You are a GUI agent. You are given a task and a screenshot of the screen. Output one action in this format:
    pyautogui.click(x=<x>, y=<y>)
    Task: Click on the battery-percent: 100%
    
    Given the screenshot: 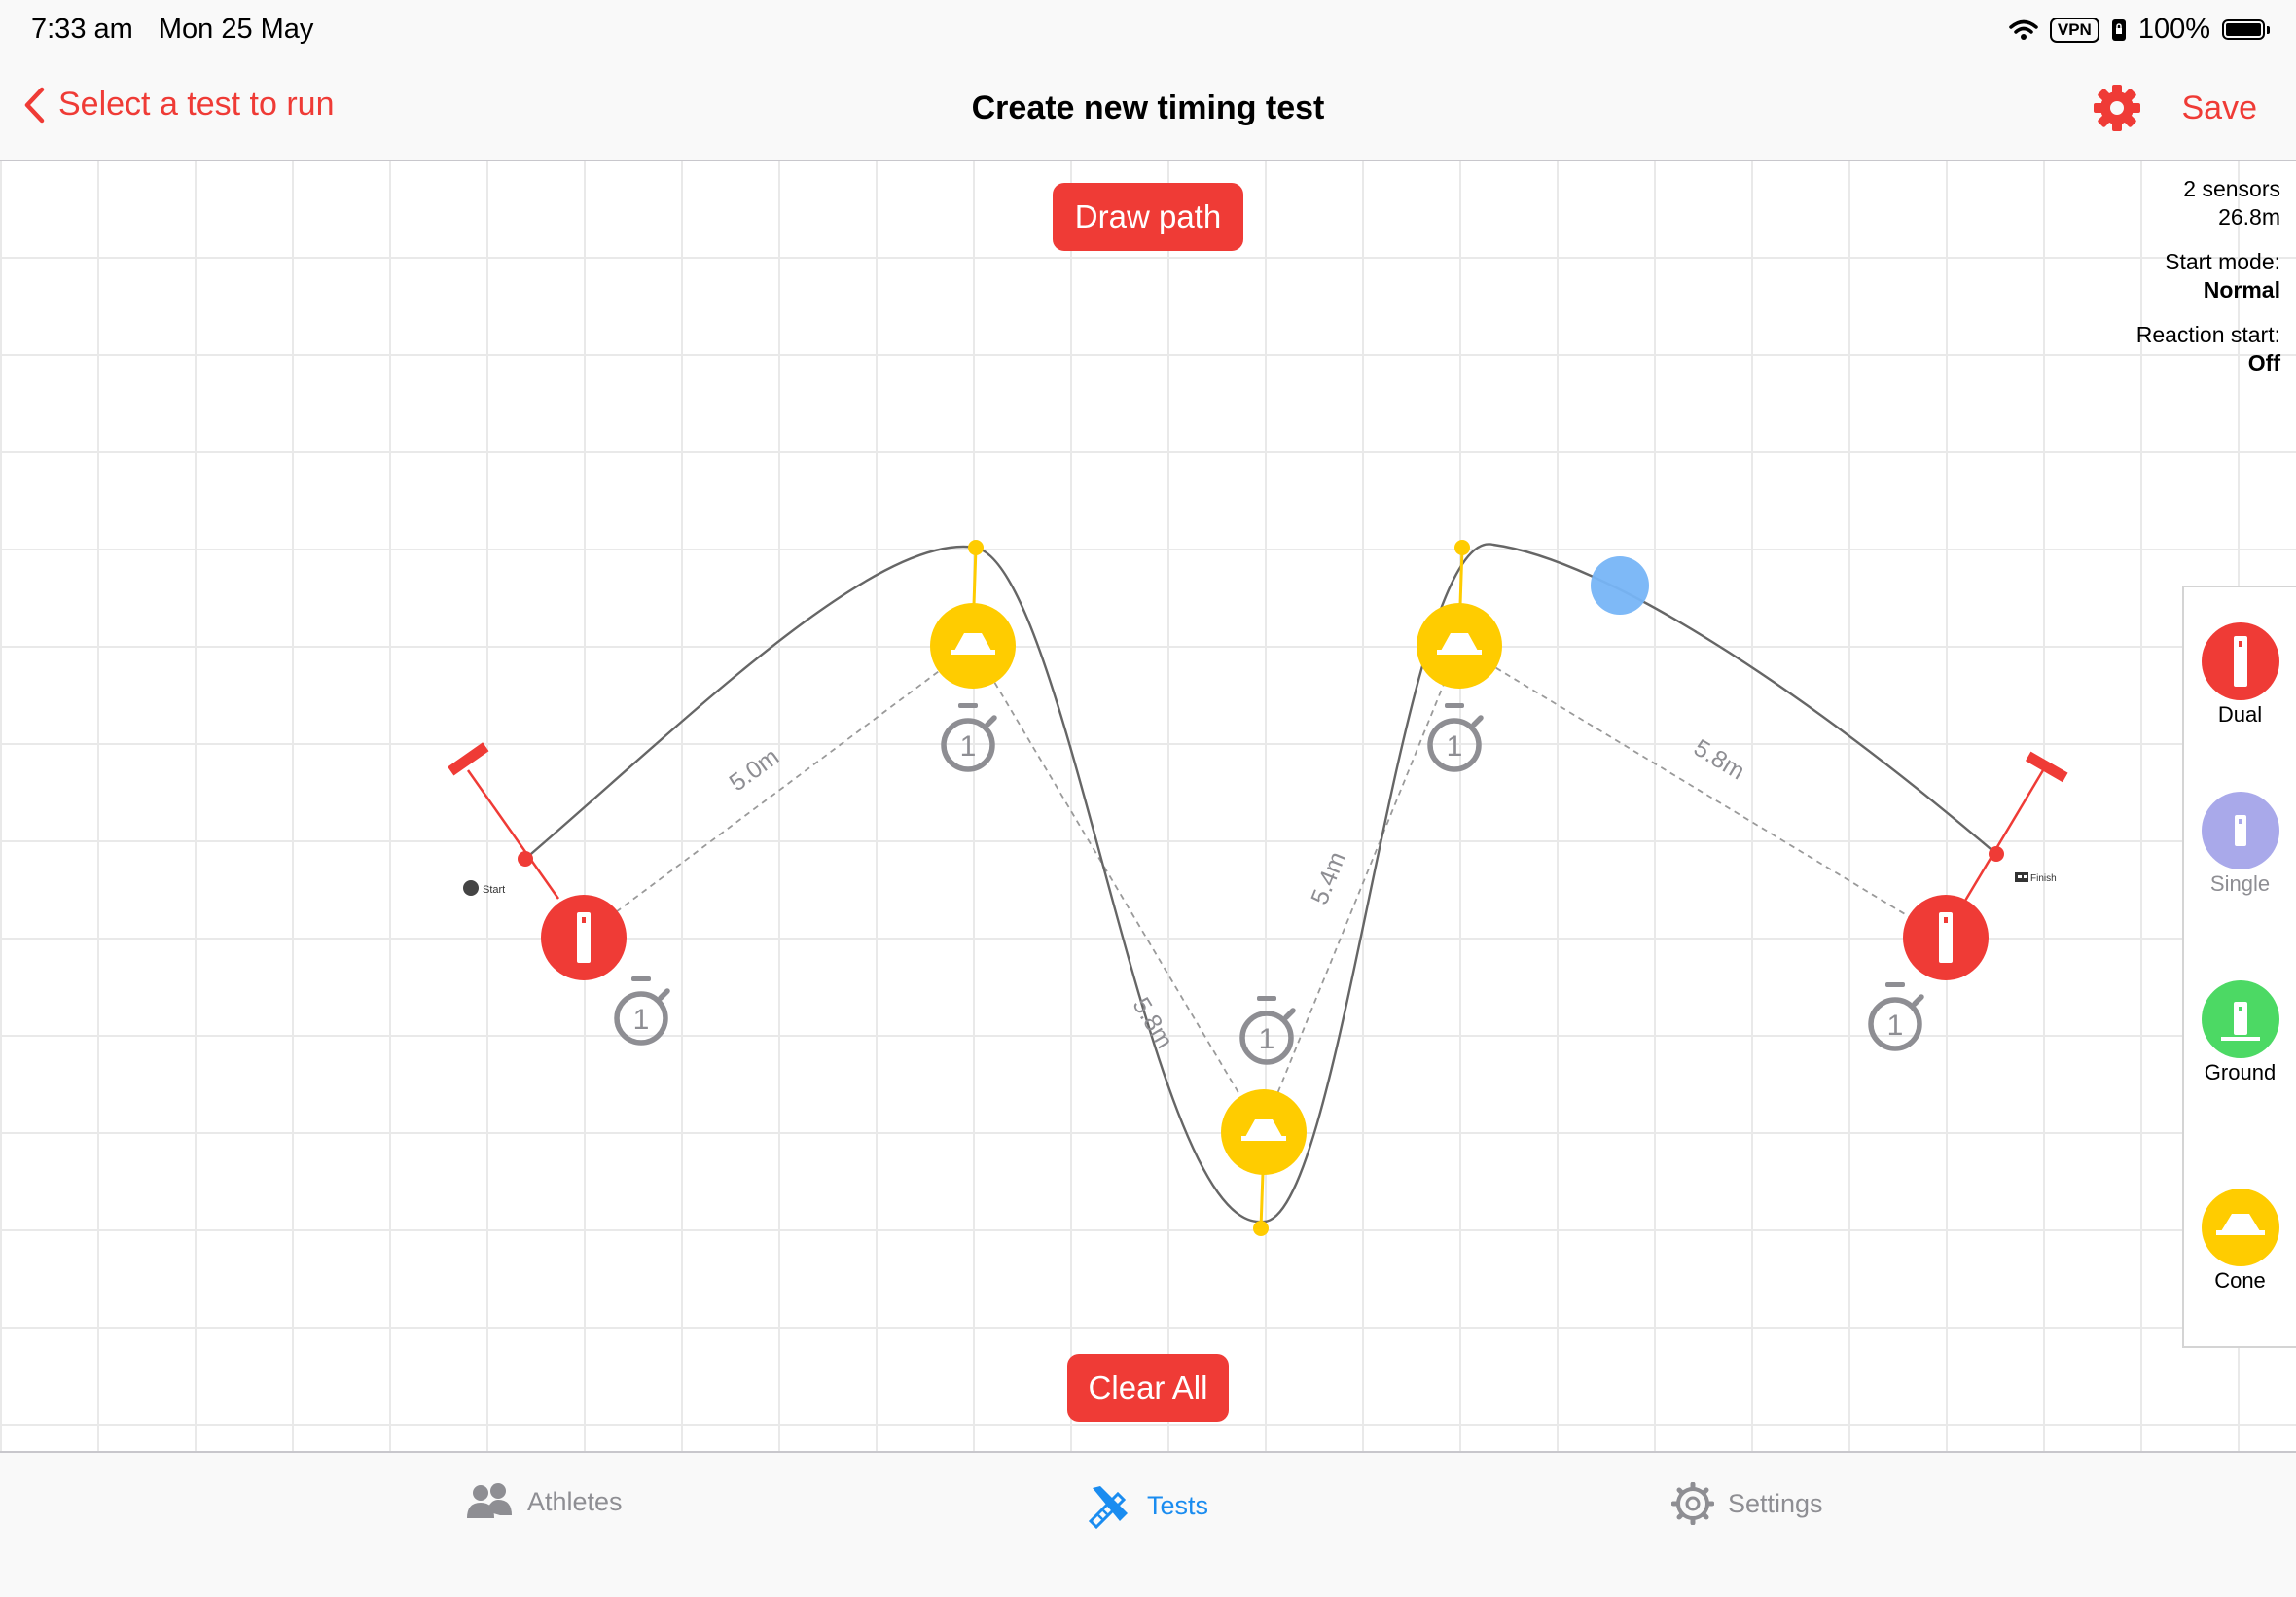 What is the action you would take?
    pyautogui.click(x=2173, y=29)
    